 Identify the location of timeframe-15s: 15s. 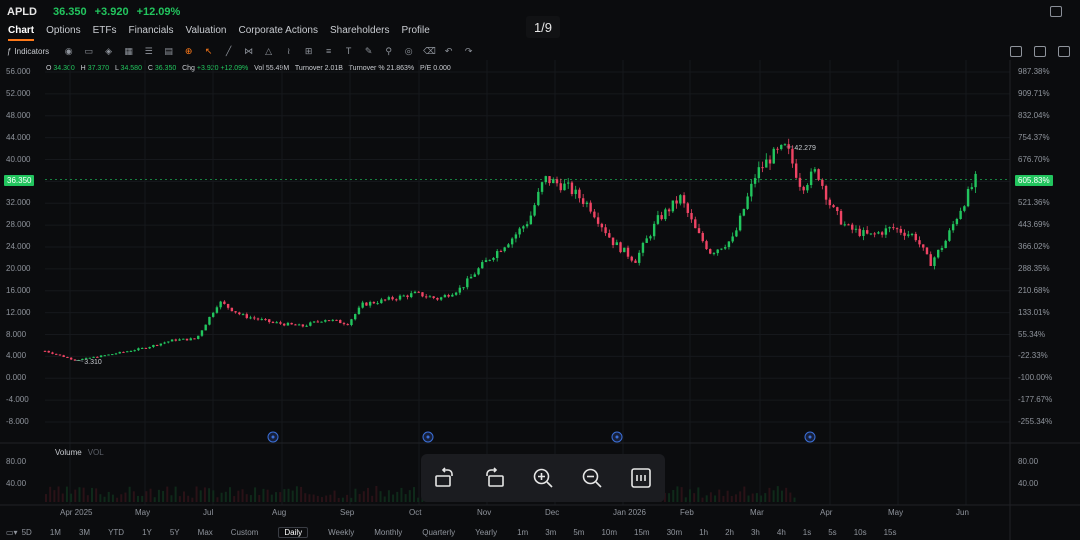
(890, 532).